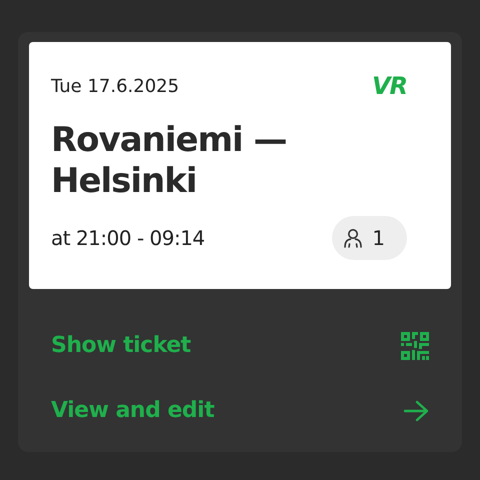 Image resolution: width=480 pixels, height=480 pixels. What do you see at coordinates (389, 86) in the screenshot?
I see `vr-logo: VR` at bounding box center [389, 86].